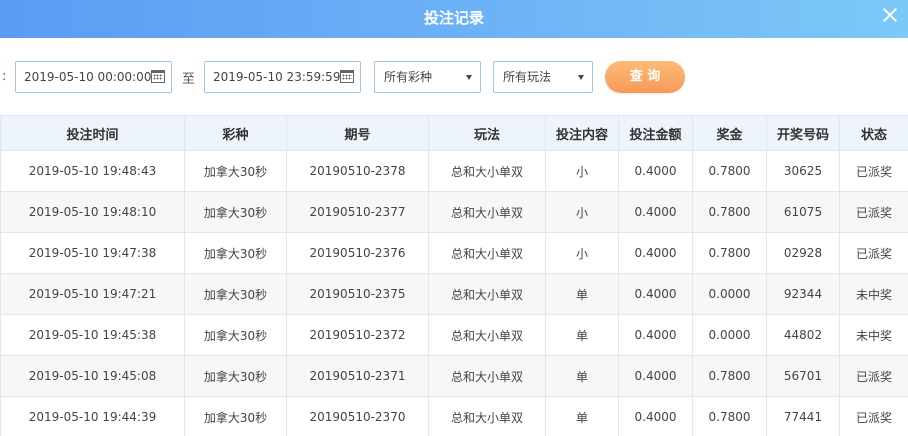 The image size is (908, 436). I want to click on window-title: 投注记录, so click(453, 18).